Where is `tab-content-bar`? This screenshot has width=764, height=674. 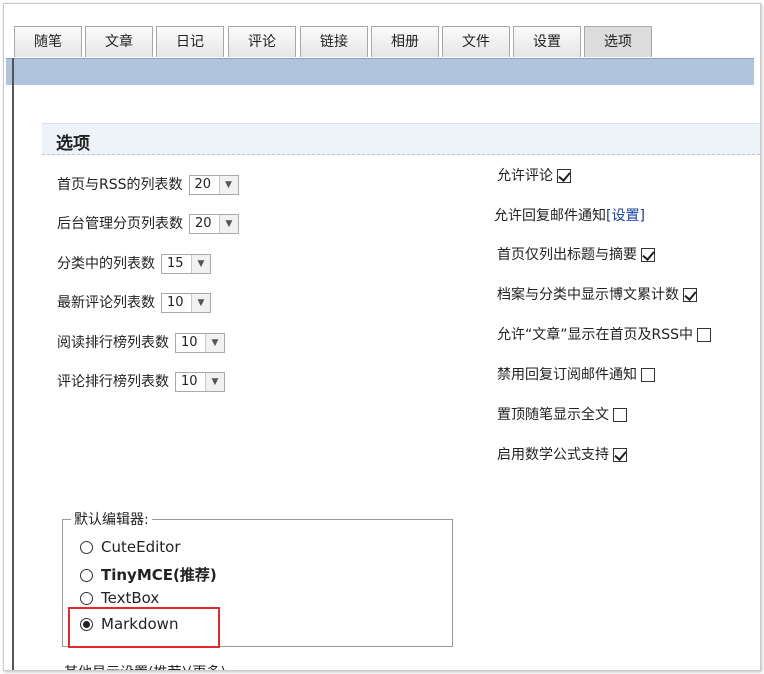
tab-content-bar is located at coordinates (380, 71).